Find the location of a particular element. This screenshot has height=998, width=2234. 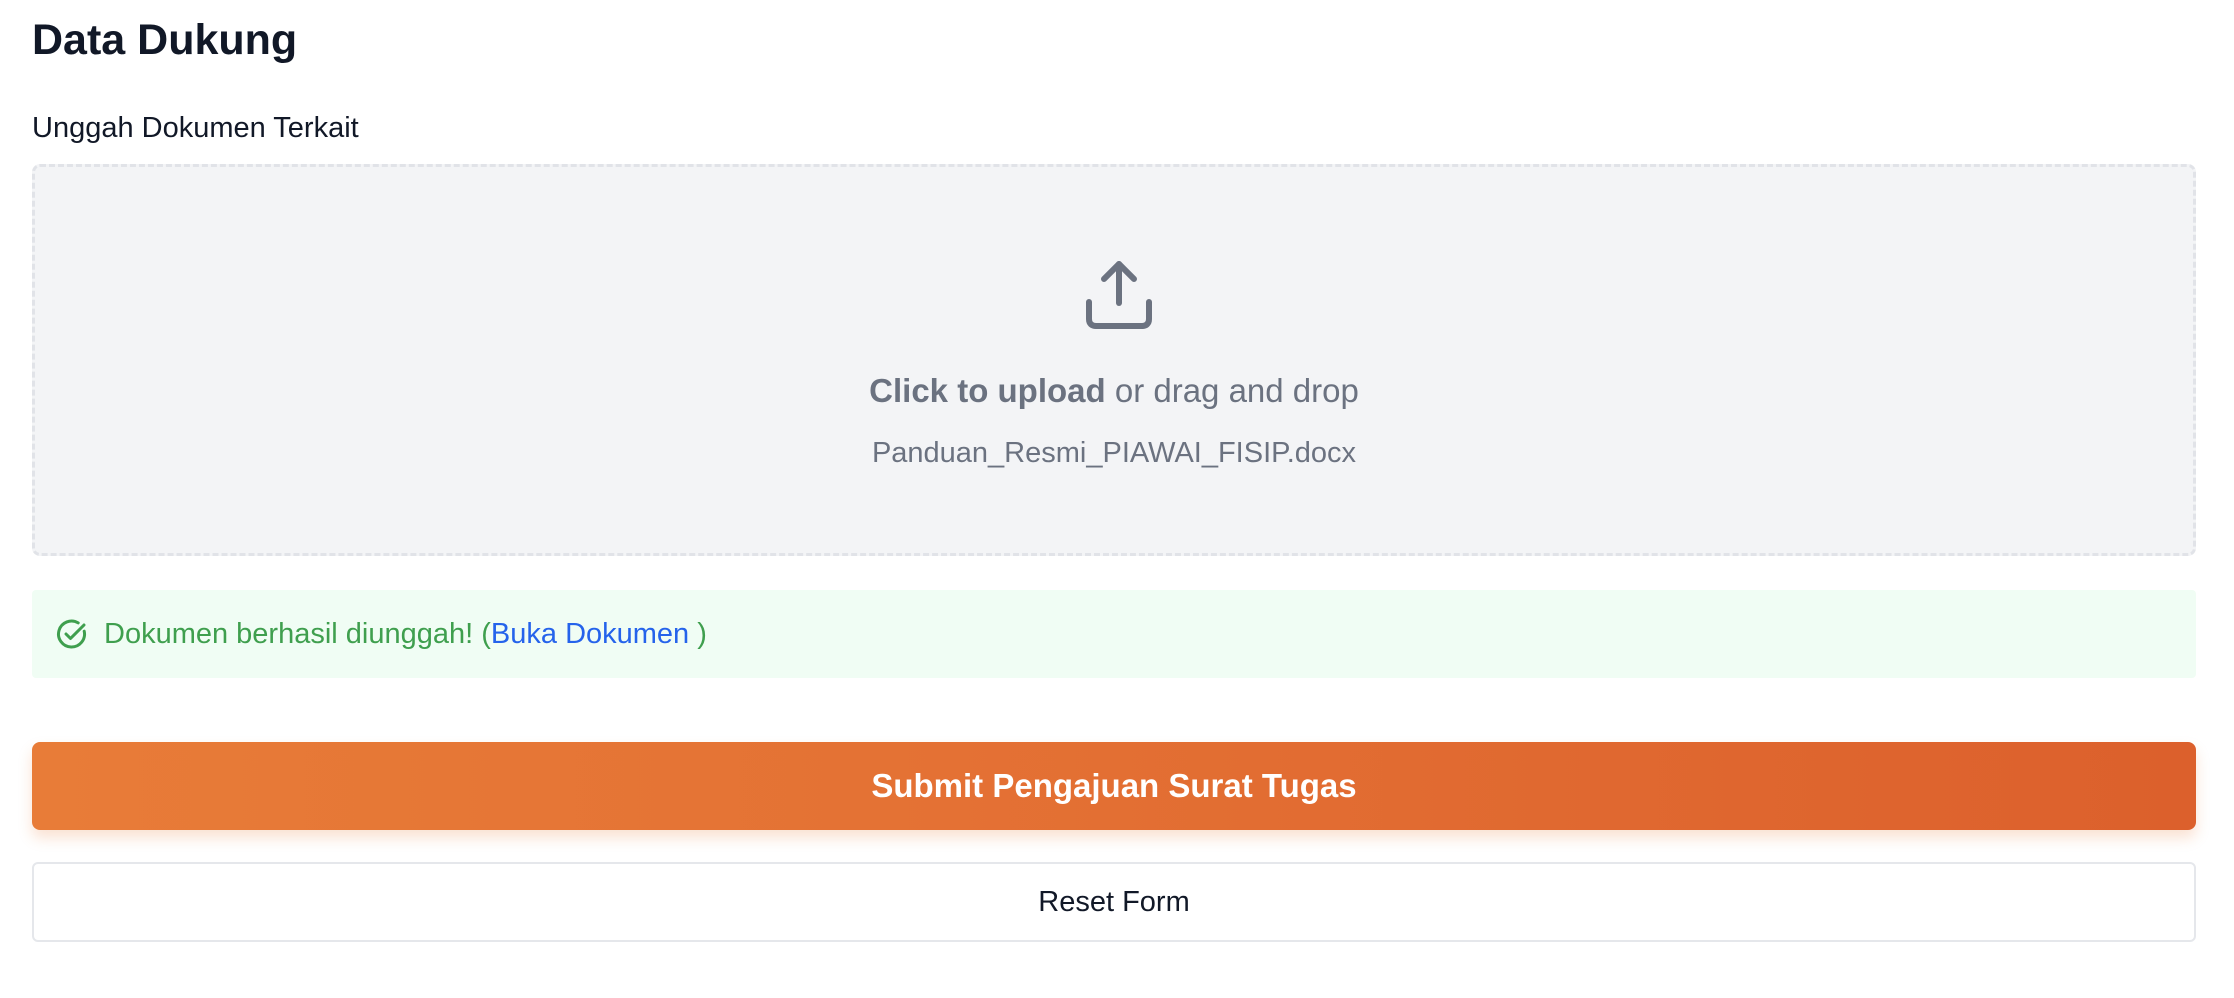

reset-form-button: Reset Form is located at coordinates (1114, 902).